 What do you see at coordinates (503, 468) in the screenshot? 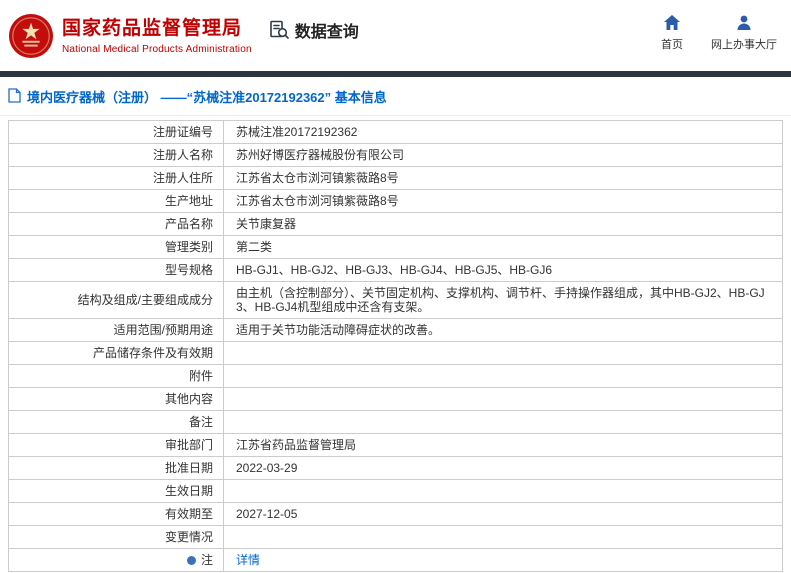
I see `row-value: 2022-03-29` at bounding box center [503, 468].